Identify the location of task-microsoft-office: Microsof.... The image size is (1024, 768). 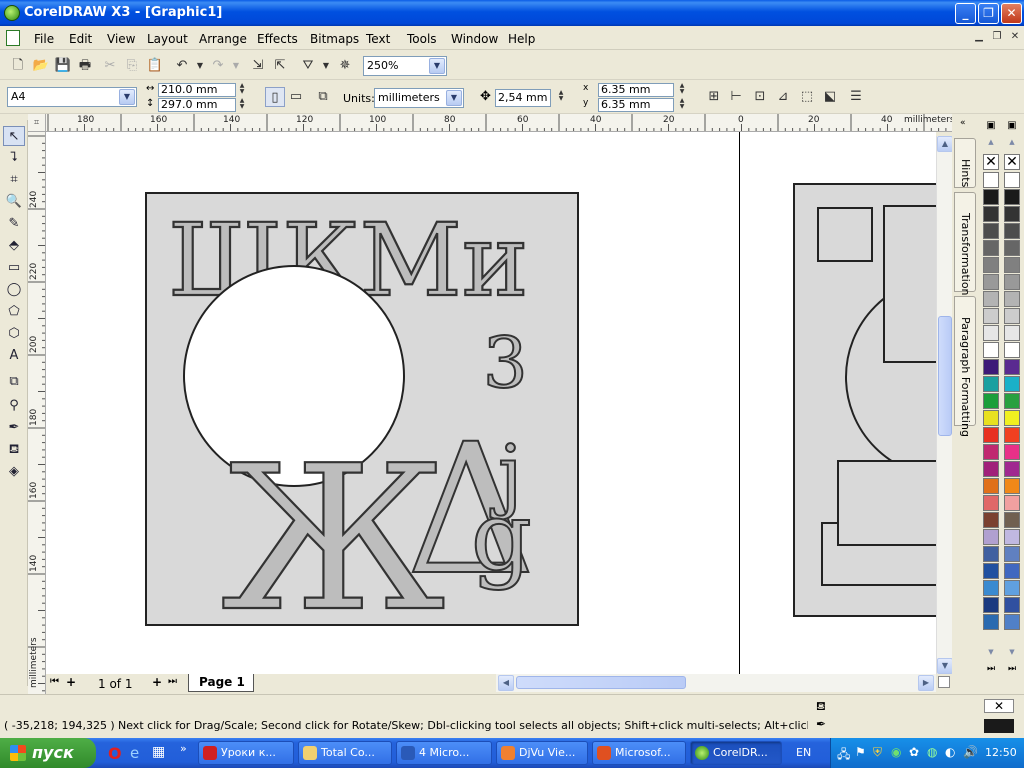
(639, 753).